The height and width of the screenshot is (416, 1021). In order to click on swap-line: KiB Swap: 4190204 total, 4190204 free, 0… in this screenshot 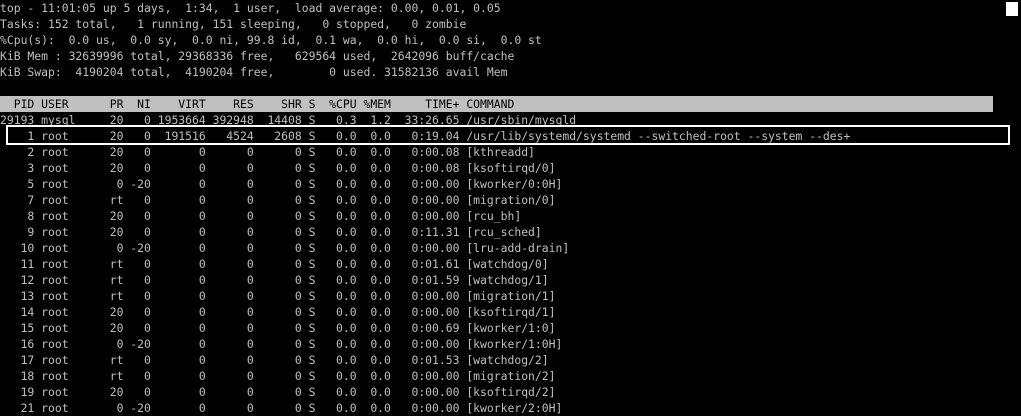, I will do `click(254, 72)`.